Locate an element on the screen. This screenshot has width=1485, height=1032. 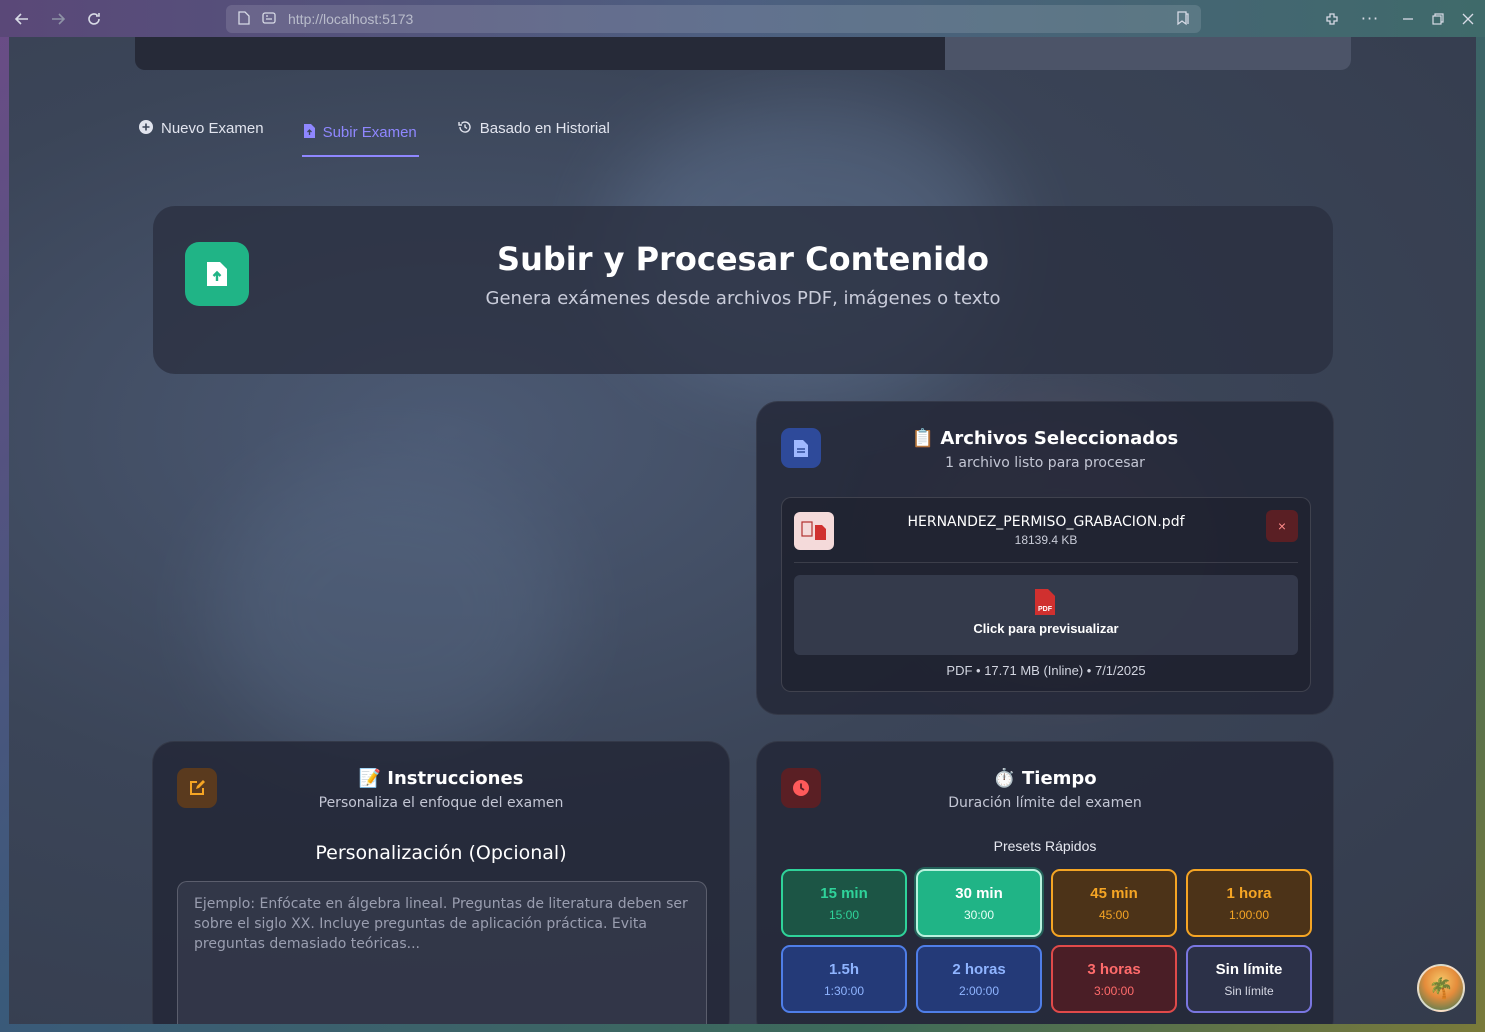
palm-tree-icon: 🌴 is located at coordinates (1441, 988).